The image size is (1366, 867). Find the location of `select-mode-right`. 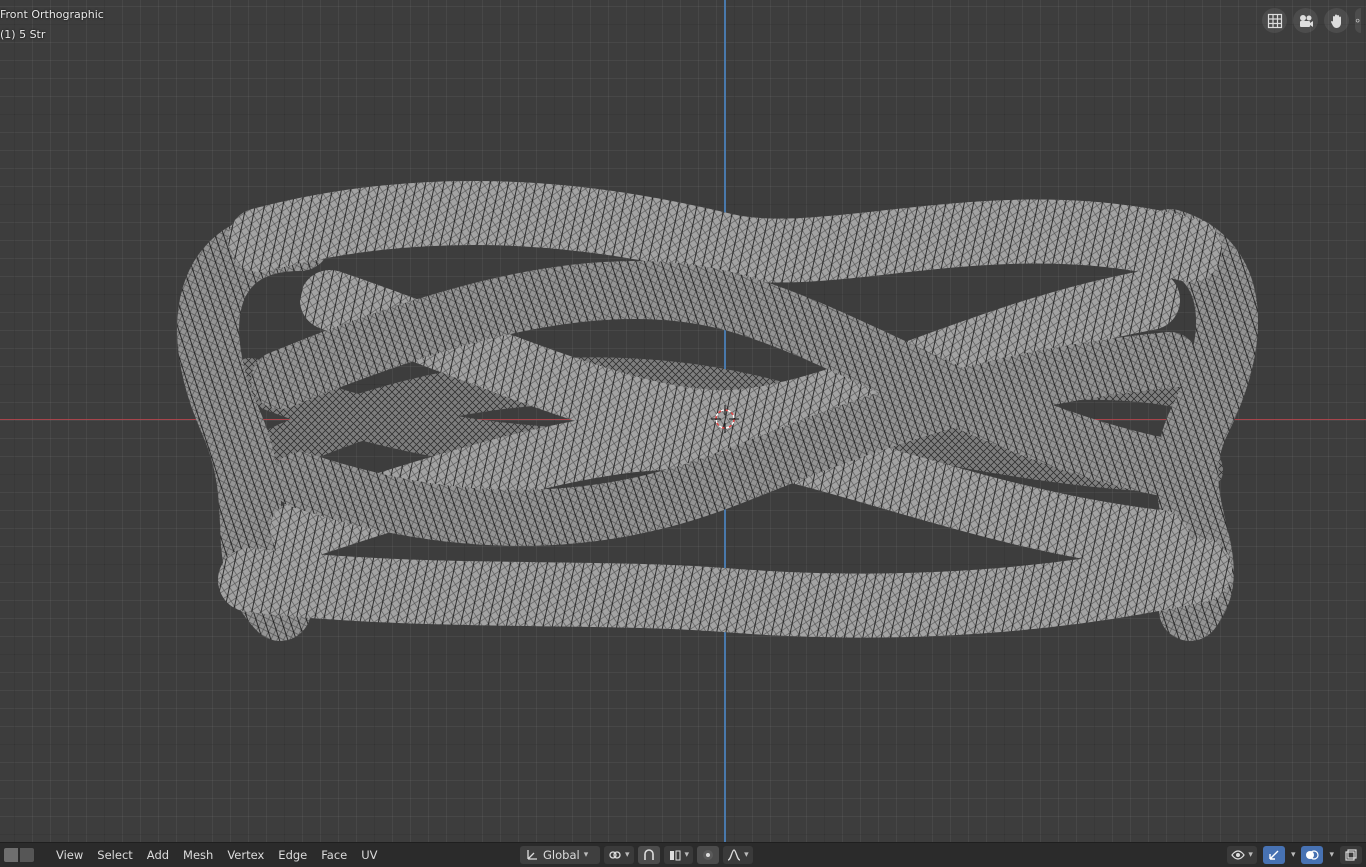

select-mode-right is located at coordinates (27, 855).